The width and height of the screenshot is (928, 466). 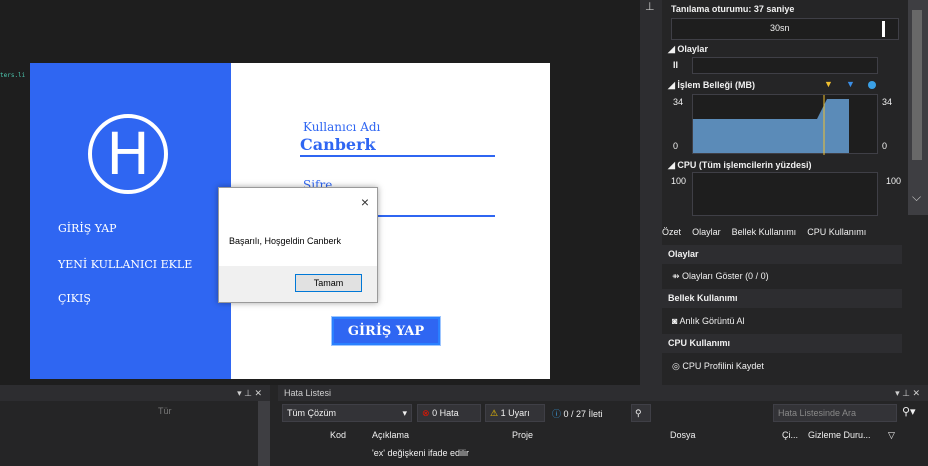 I want to click on code-fragment: ters.li, so click(x=13, y=75).